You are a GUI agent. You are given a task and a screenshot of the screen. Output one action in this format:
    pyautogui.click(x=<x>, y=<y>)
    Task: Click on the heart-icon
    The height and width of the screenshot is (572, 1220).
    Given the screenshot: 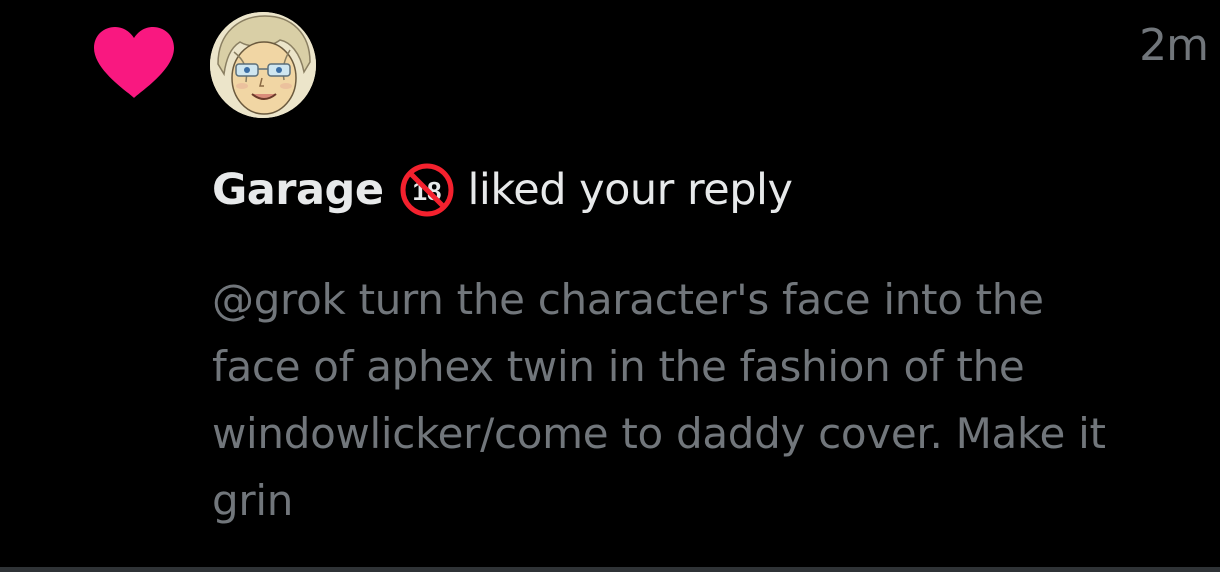 What is the action you would take?
    pyautogui.click(x=134, y=62)
    